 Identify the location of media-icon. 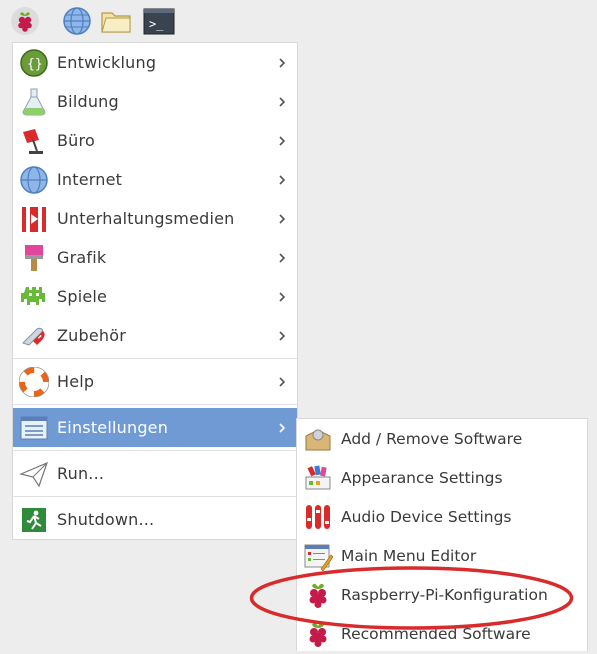
(34, 219).